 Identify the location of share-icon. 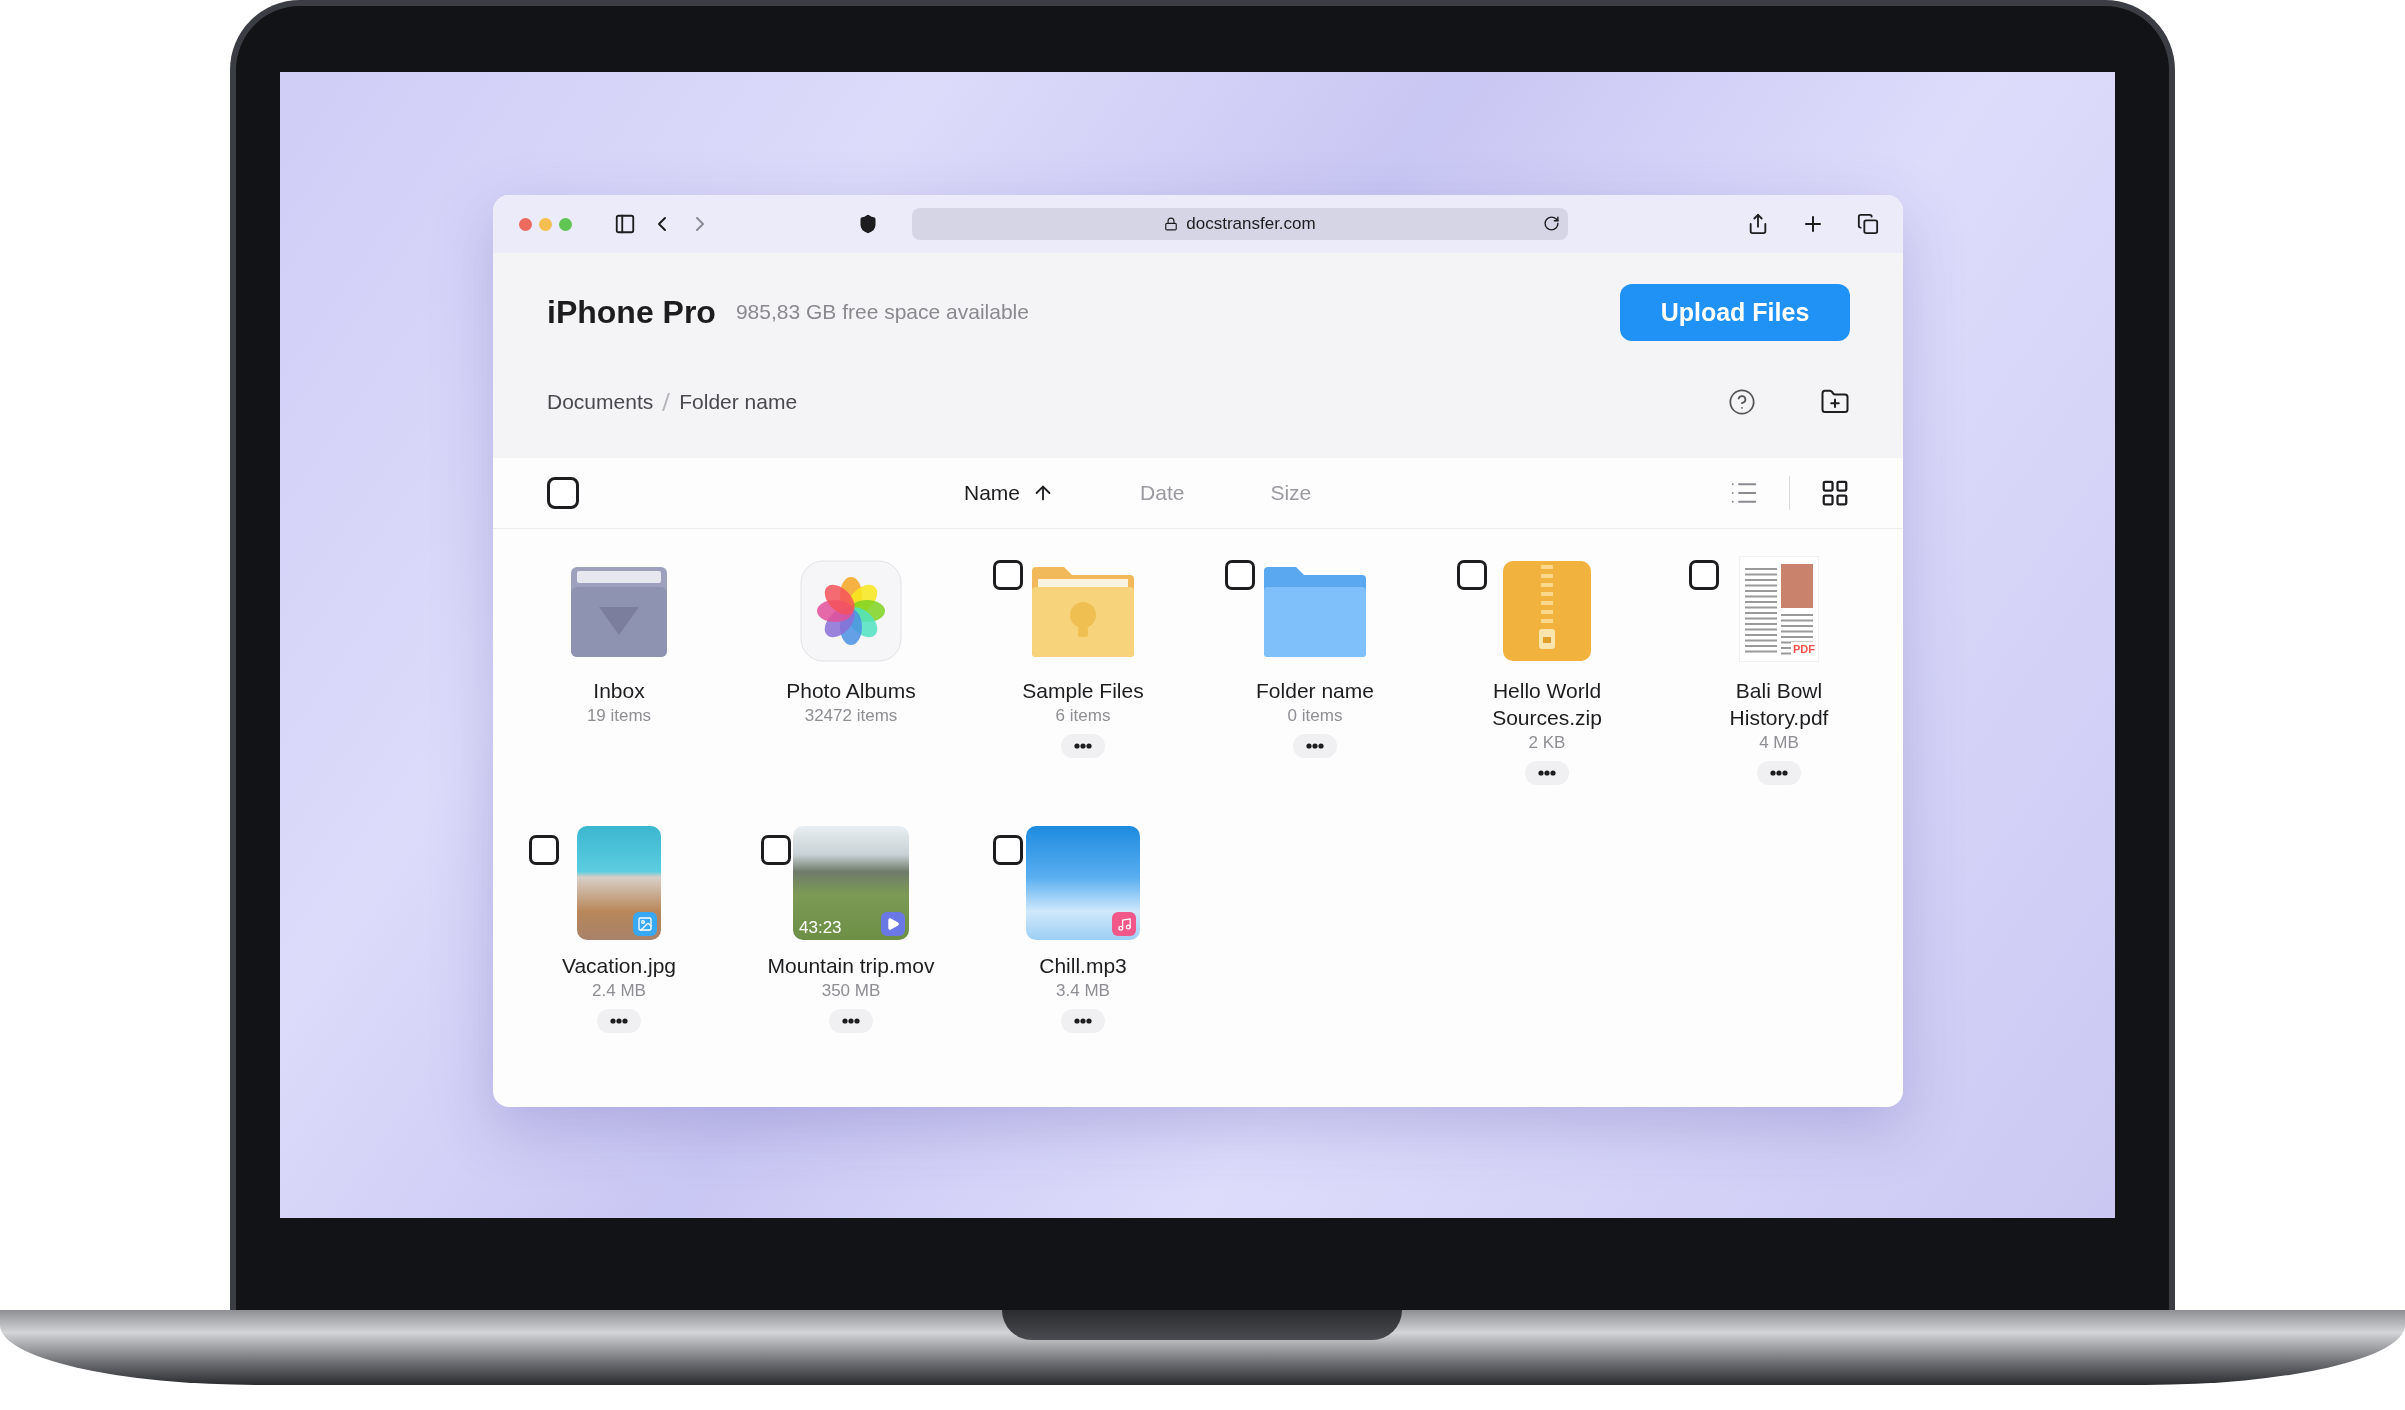
(1758, 224).